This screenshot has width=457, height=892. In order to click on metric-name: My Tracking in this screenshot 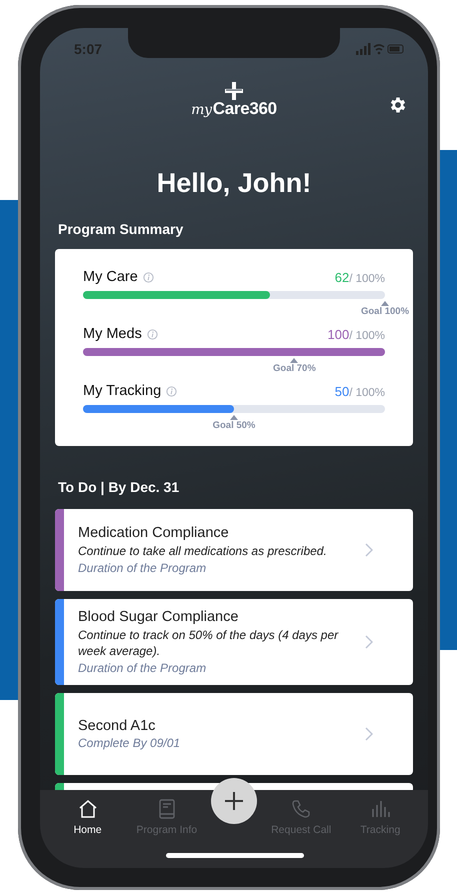, I will do `click(122, 391)`.